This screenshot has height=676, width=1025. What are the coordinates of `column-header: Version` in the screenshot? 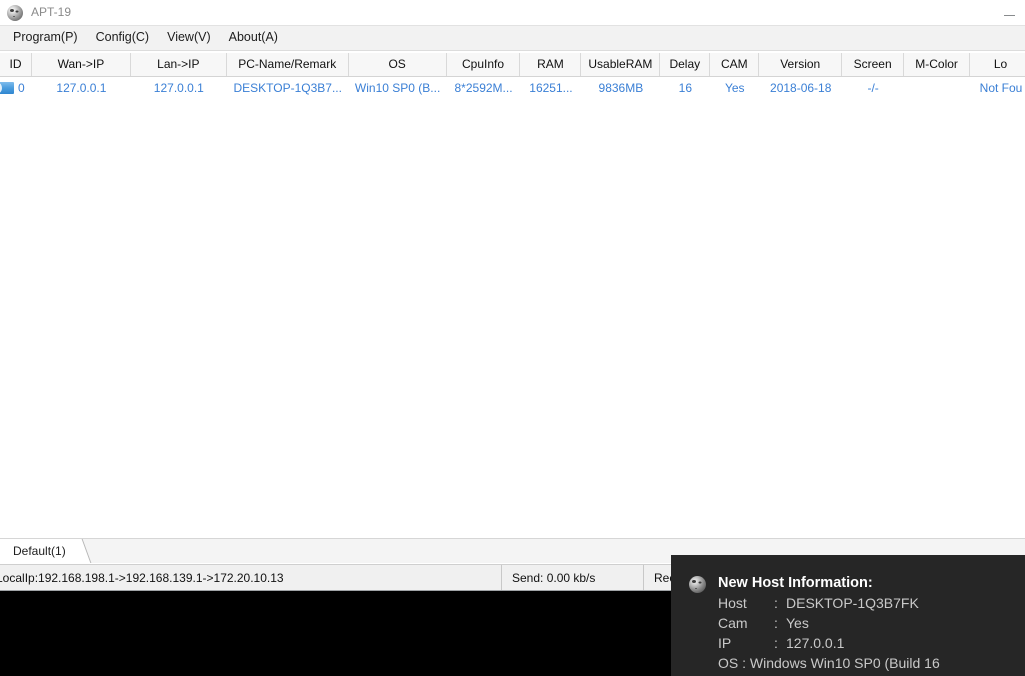 It's located at (801, 64).